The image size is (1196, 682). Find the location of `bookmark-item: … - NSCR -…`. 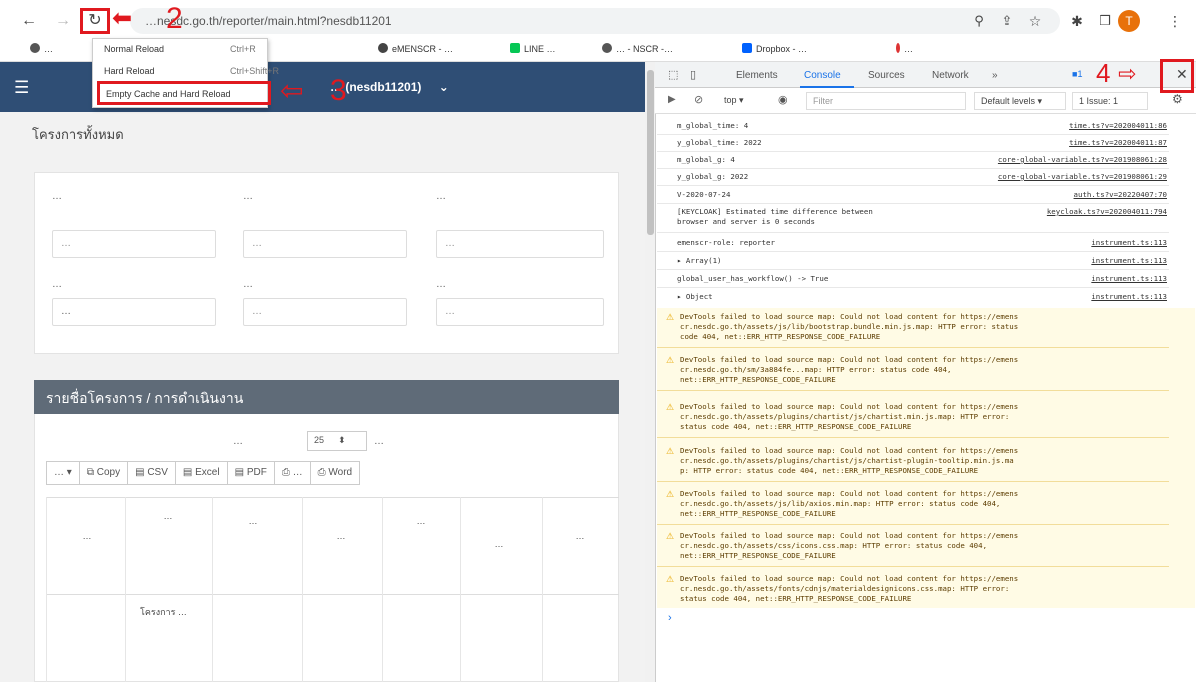

bookmark-item: … - NSCR -… is located at coordinates (637, 48).